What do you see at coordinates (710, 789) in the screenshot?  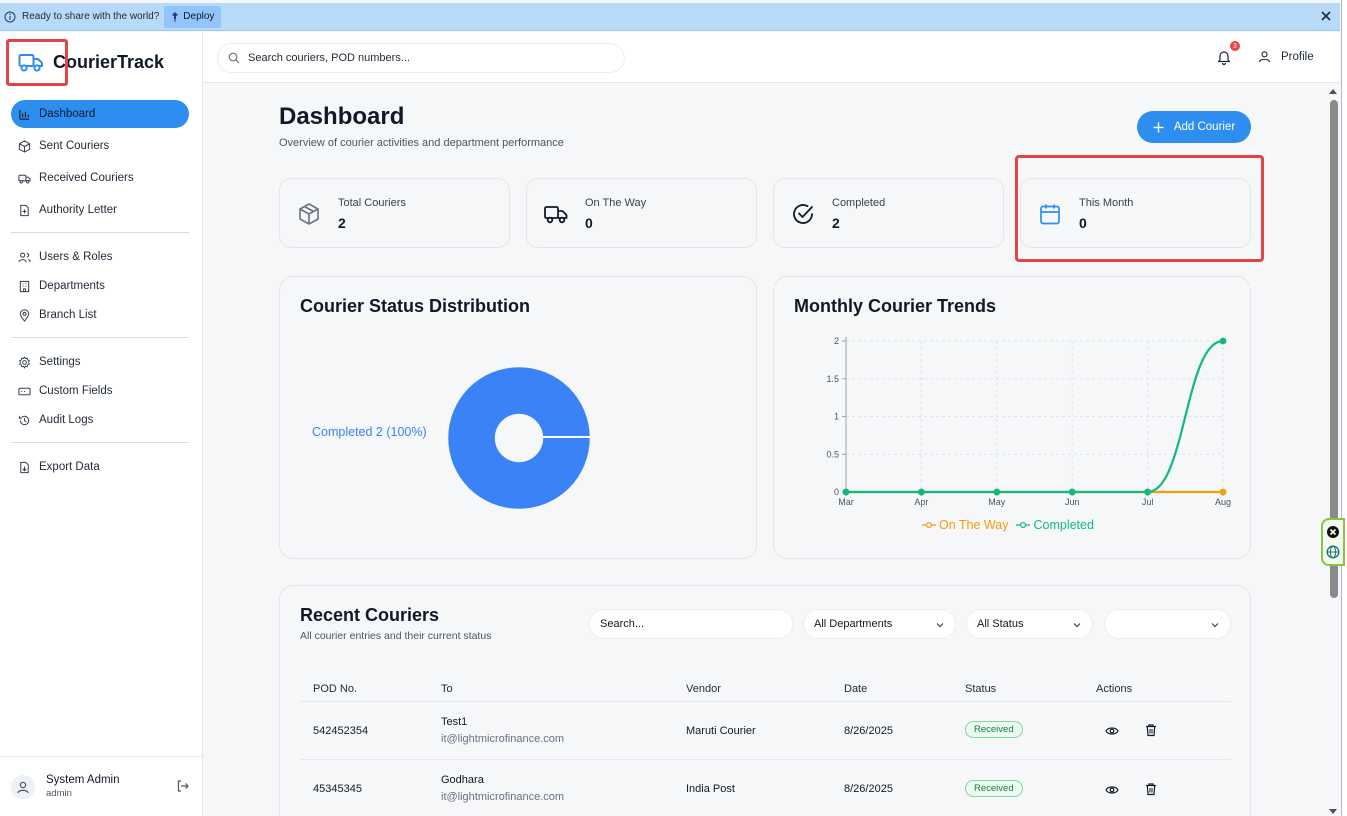 I see `vendor: India Post` at bounding box center [710, 789].